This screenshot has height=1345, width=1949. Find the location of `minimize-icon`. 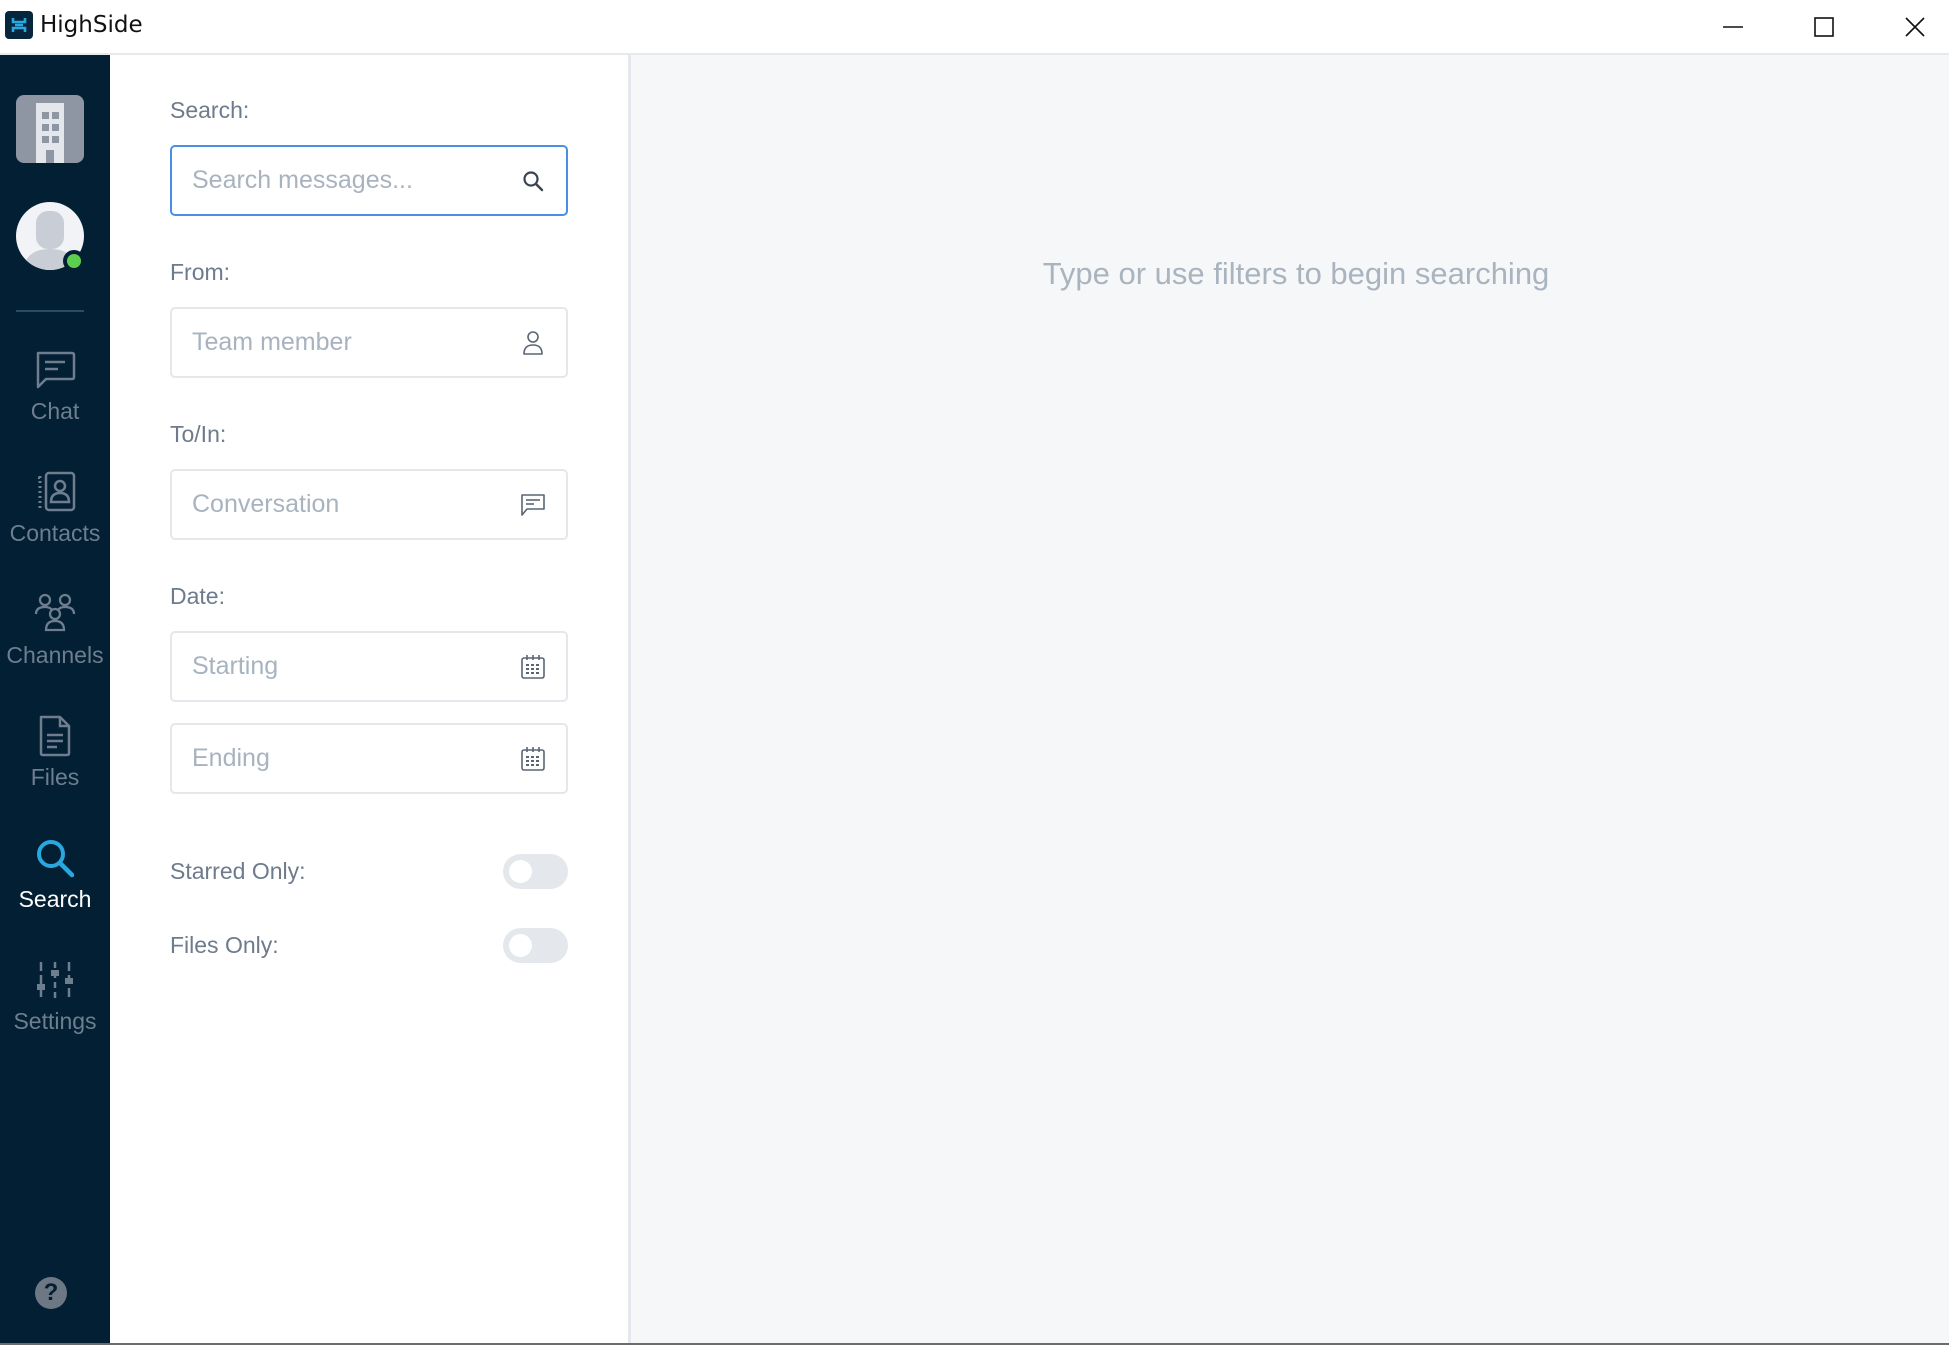

minimize-icon is located at coordinates (1733, 26).